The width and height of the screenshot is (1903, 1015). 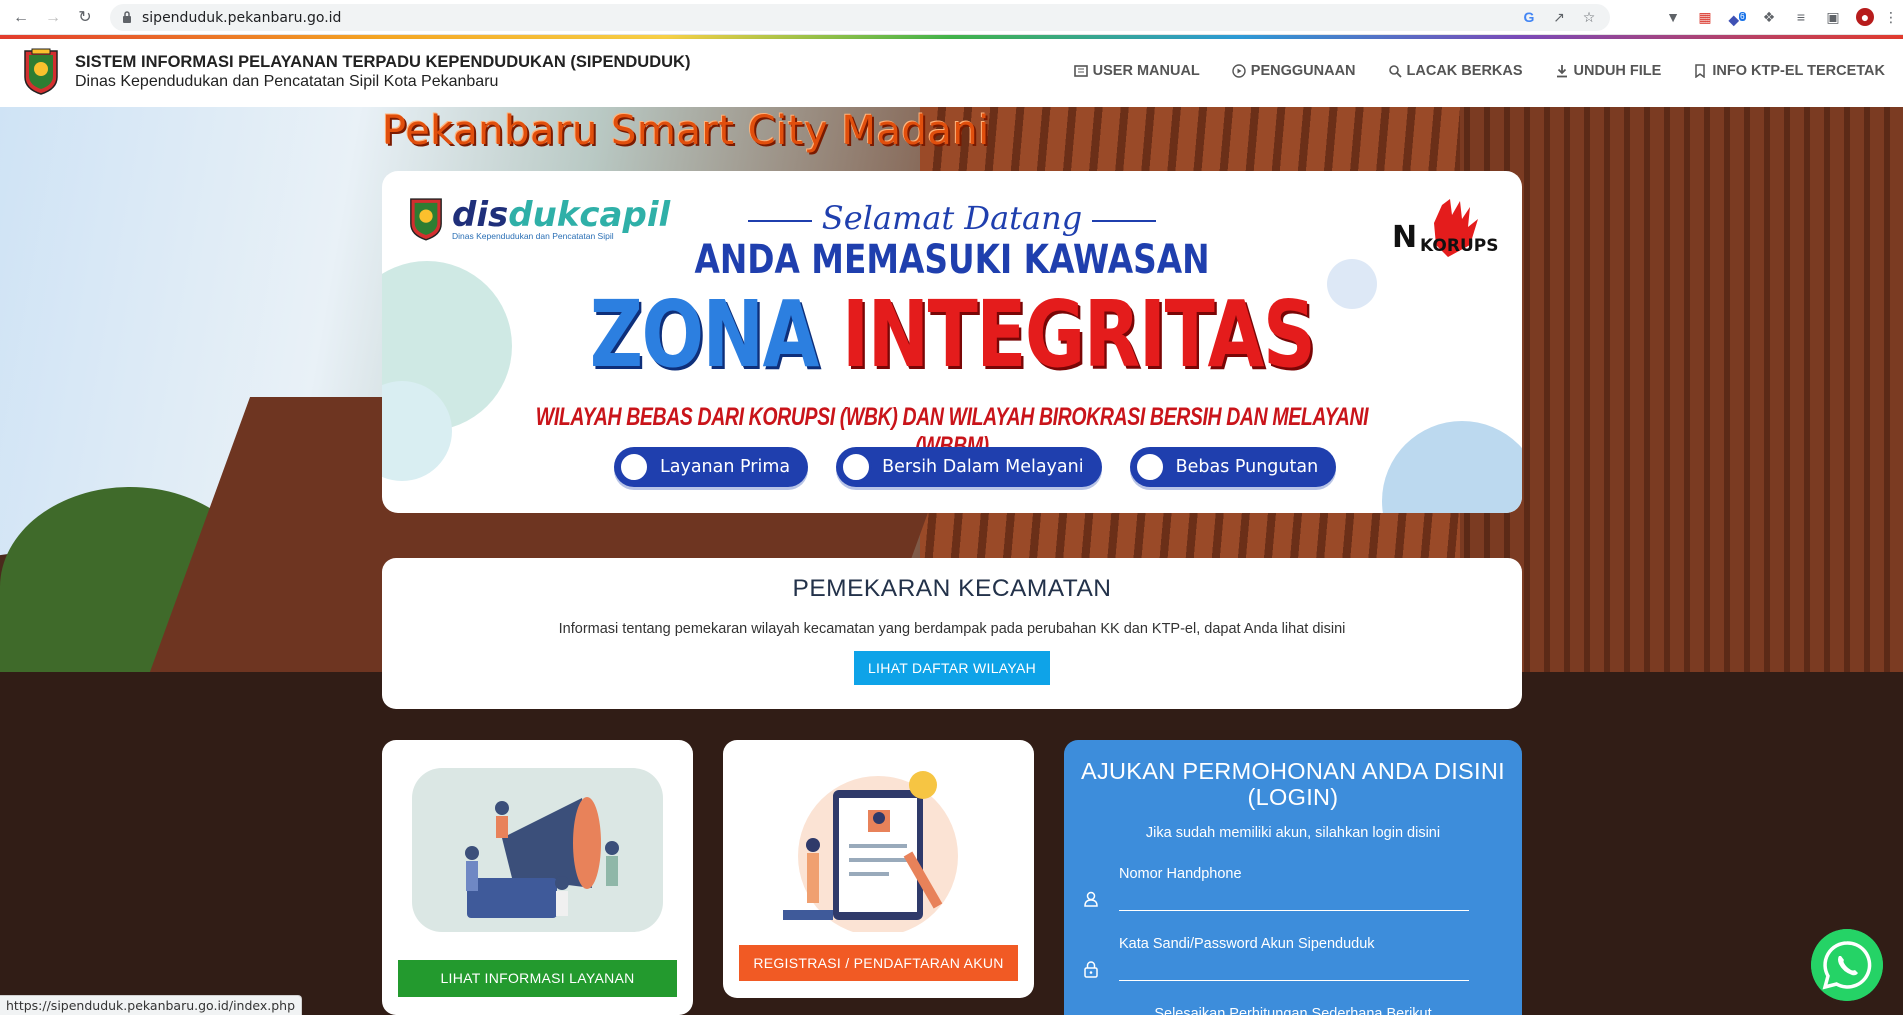 What do you see at coordinates (537, 850) in the screenshot?
I see `megaphone-illustration` at bounding box center [537, 850].